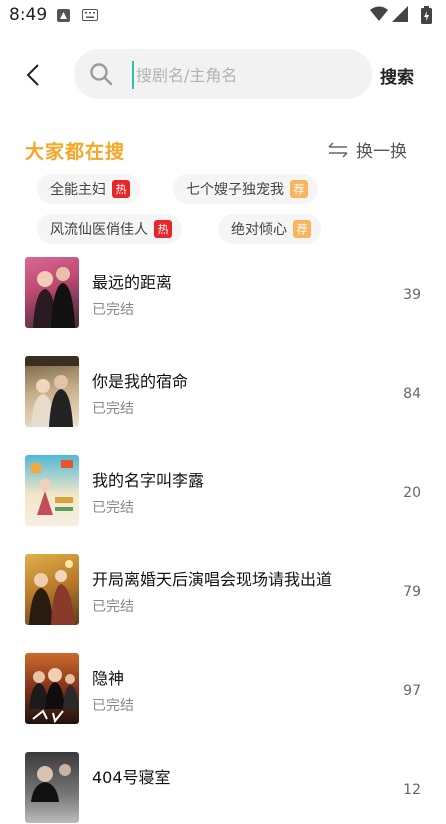  I want to click on episode-count: 20, so click(412, 493).